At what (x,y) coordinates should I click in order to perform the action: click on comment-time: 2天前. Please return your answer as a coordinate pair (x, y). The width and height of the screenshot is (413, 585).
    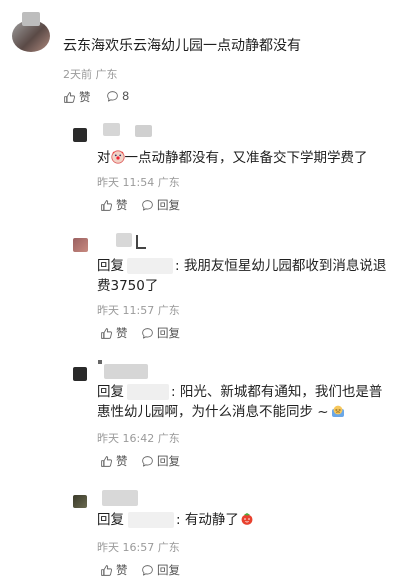
    Looking at the image, I should click on (77, 74).